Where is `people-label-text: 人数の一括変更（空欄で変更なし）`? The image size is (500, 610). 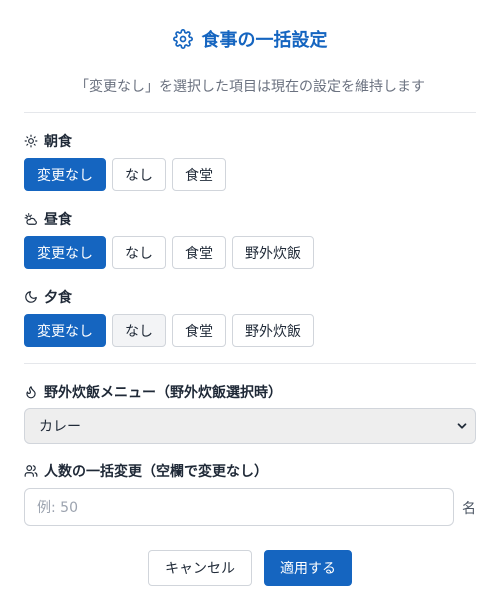 people-label-text: 人数の一括変更（空欄で変更なし） is located at coordinates (156, 472).